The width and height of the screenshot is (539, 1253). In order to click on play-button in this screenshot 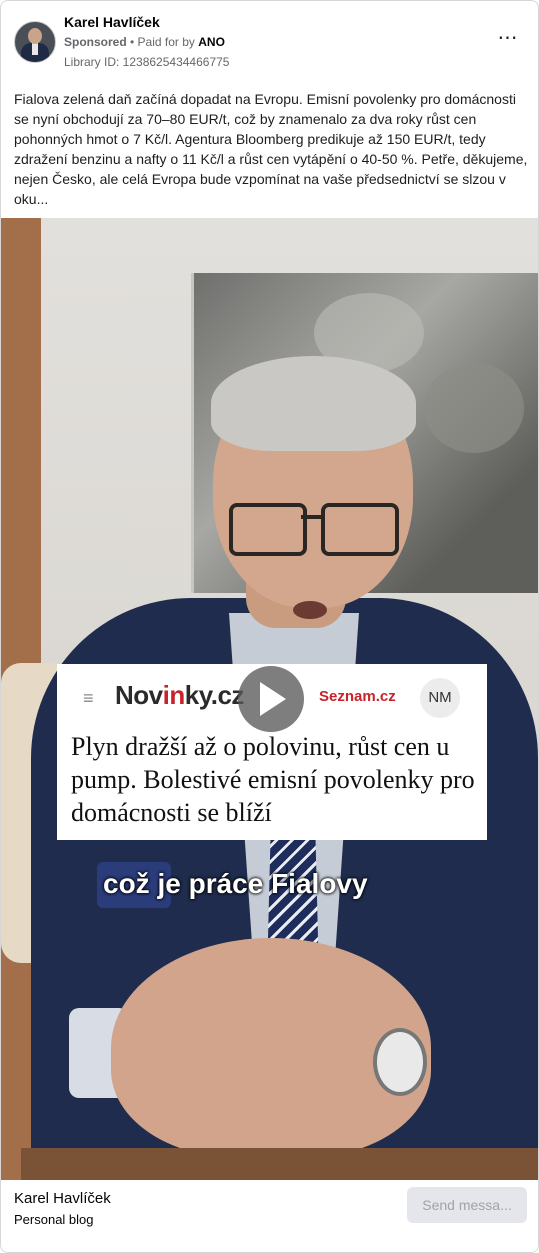, I will do `click(271, 699)`.